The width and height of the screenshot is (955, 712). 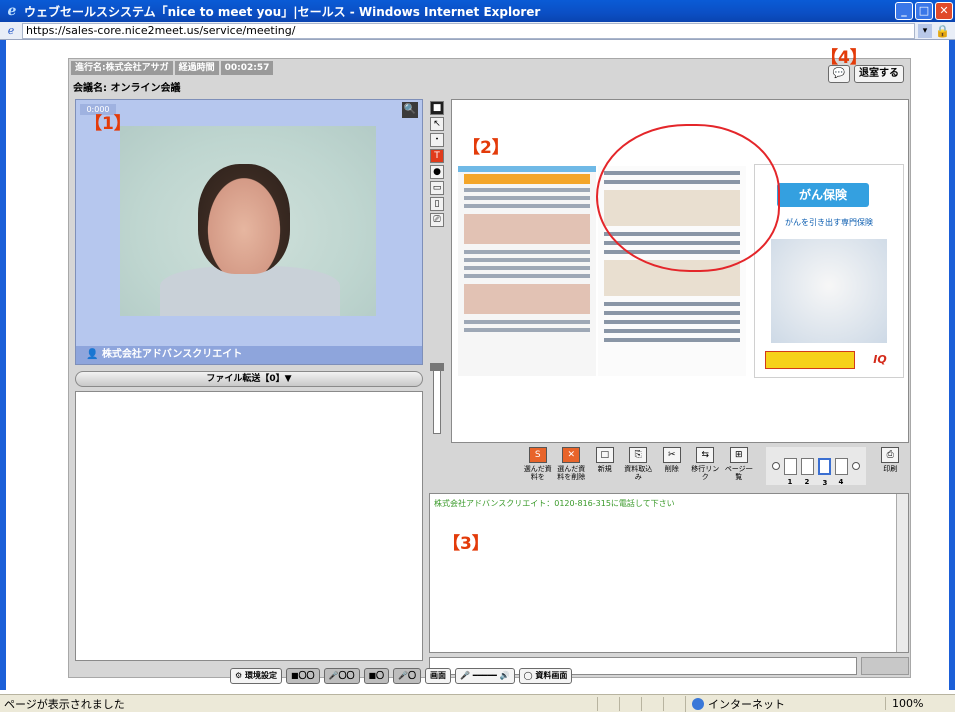 What do you see at coordinates (688, 198) in the screenshot?
I see `red-annotation-circle` at bounding box center [688, 198].